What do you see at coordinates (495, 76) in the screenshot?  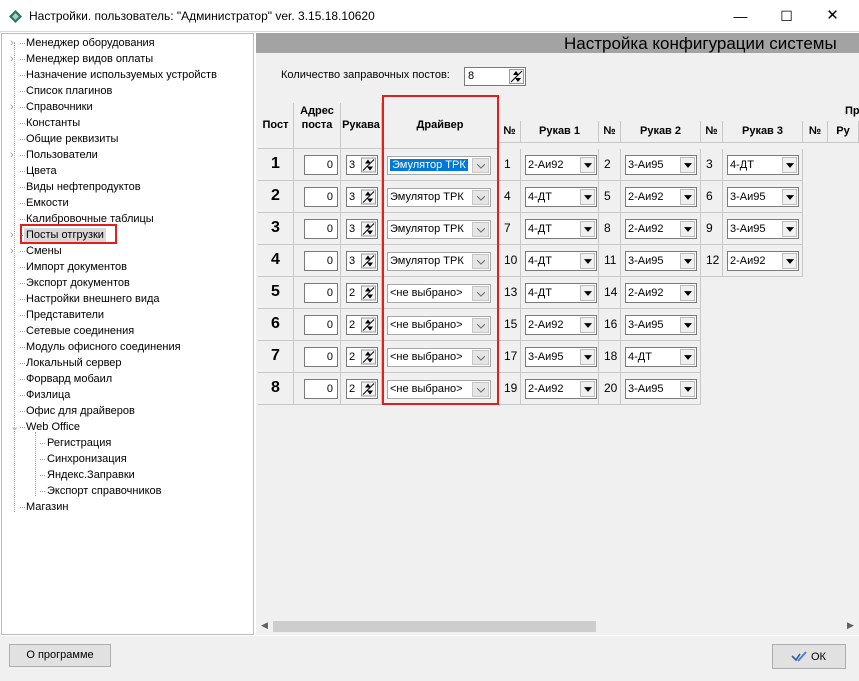 I see `posts-count-spinner: 8` at bounding box center [495, 76].